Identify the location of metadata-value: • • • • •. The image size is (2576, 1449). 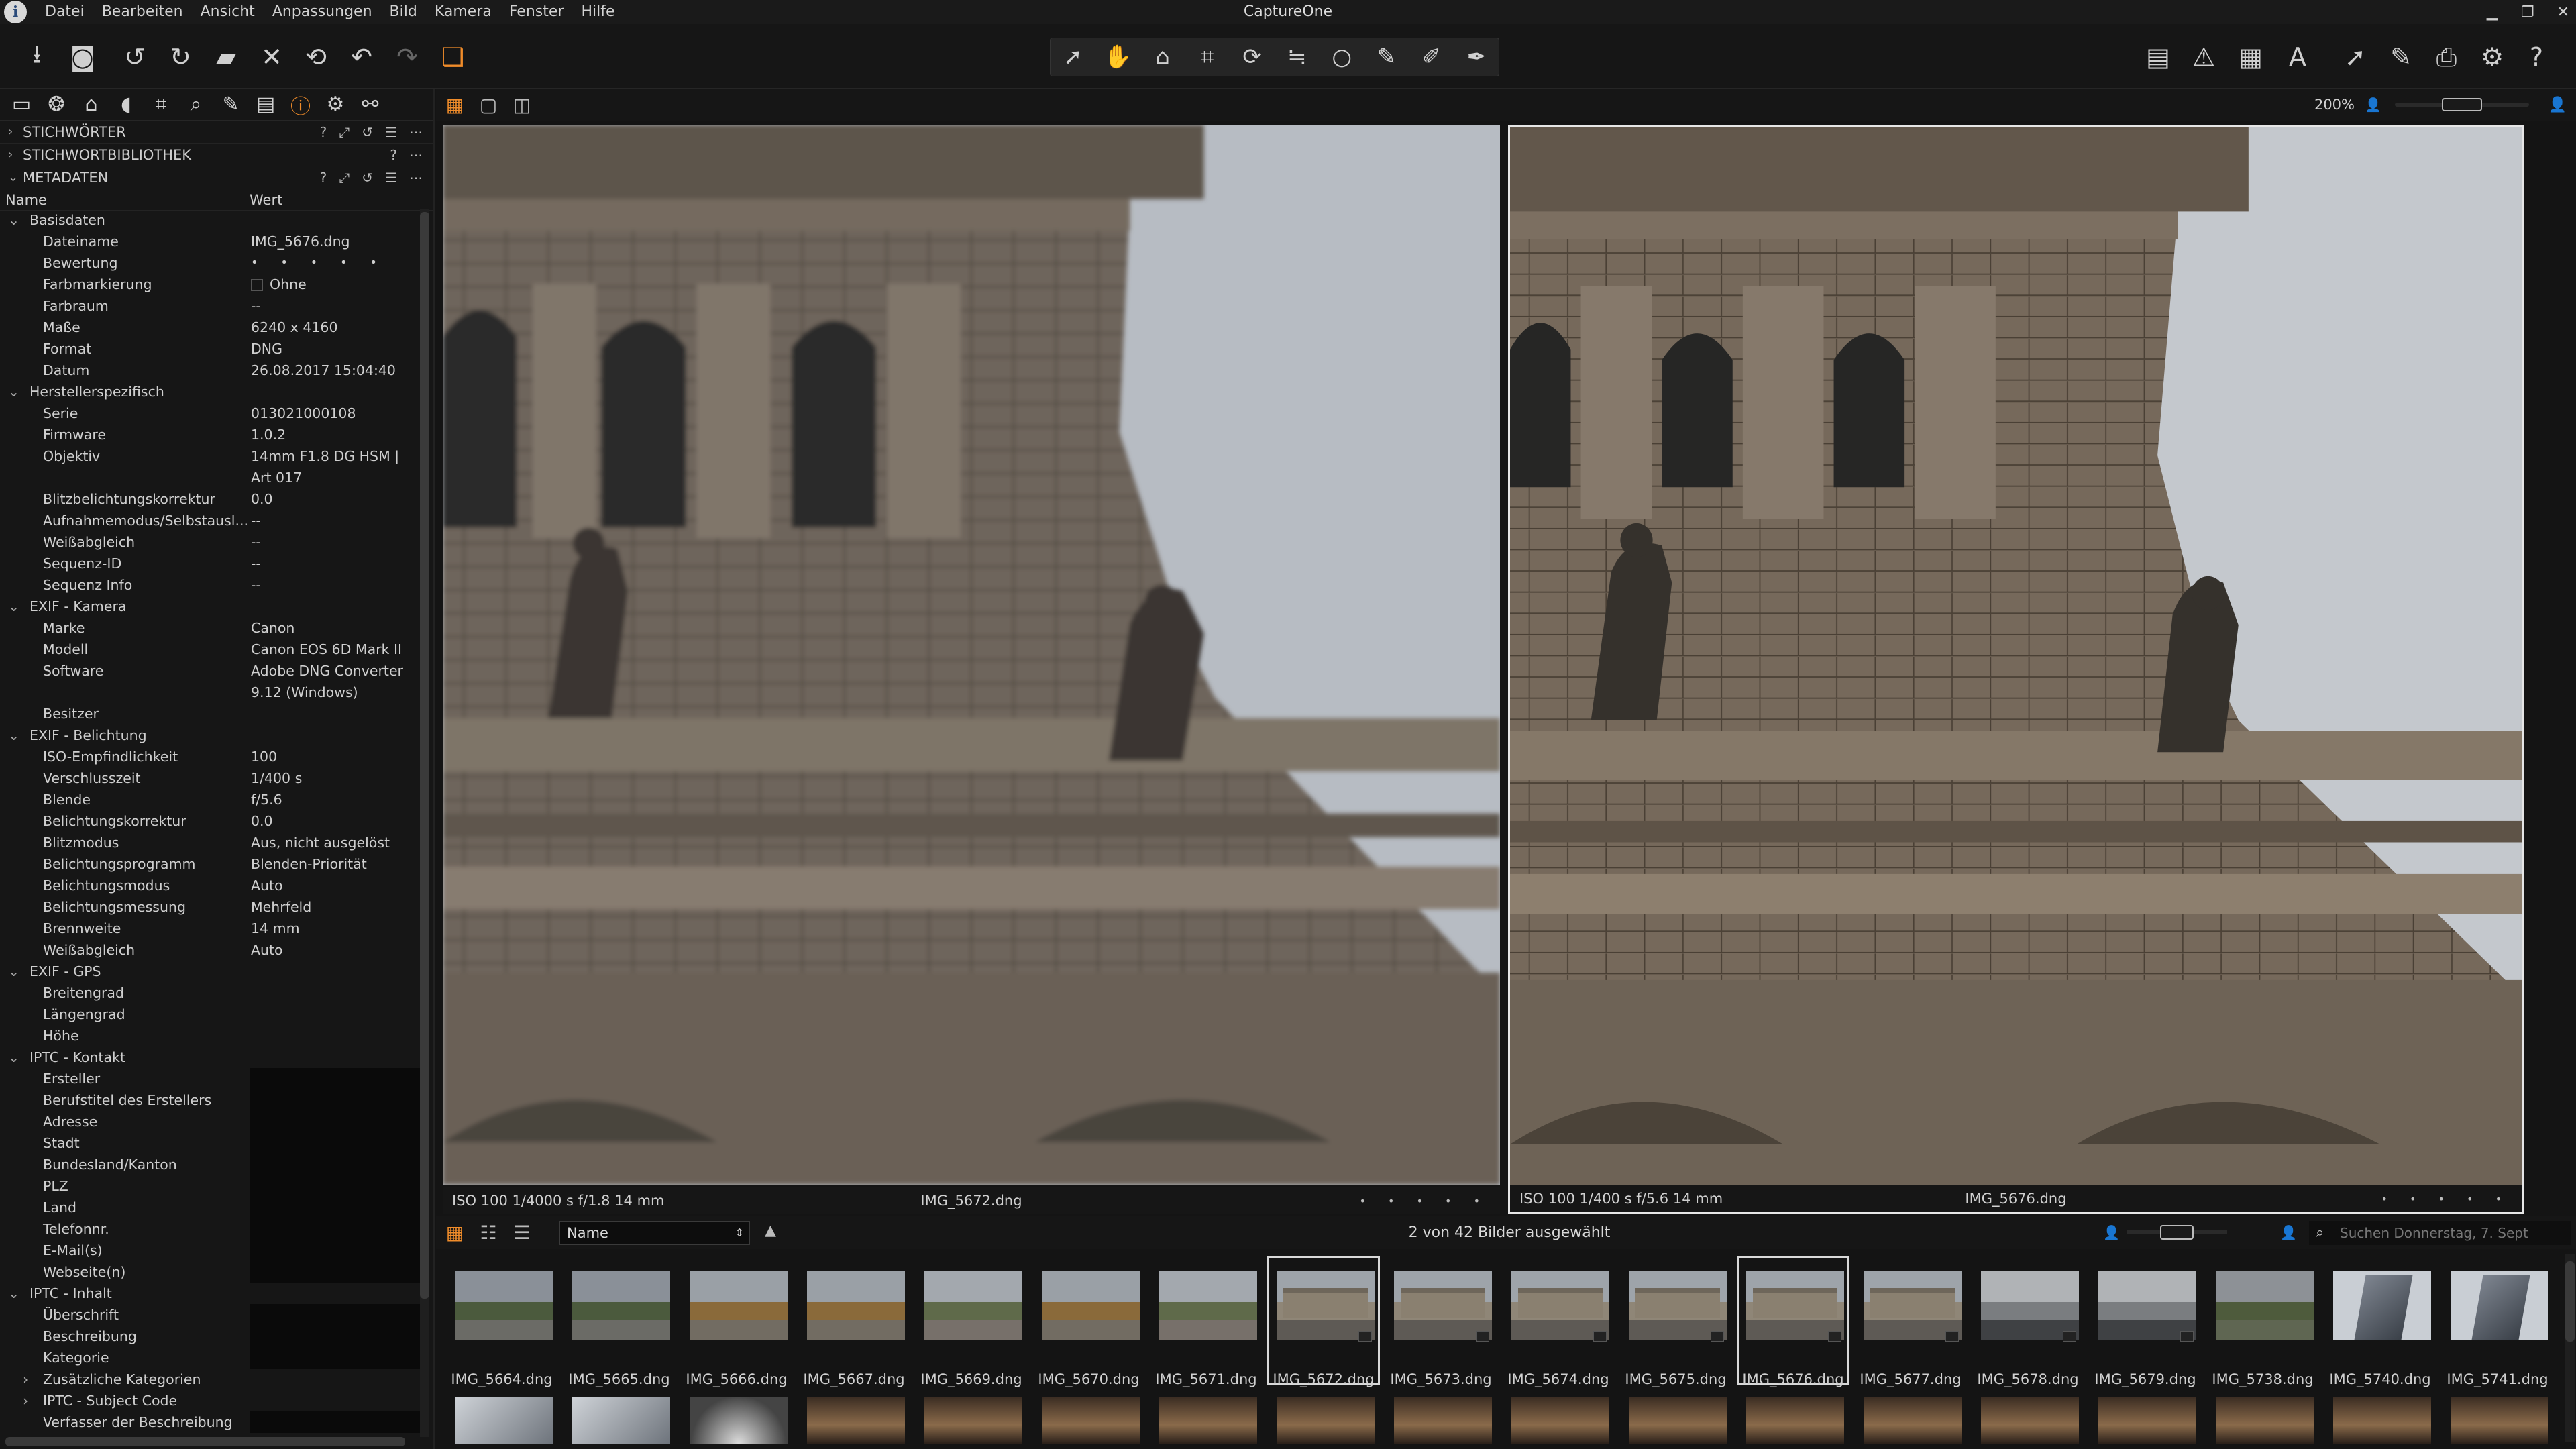
(337, 263).